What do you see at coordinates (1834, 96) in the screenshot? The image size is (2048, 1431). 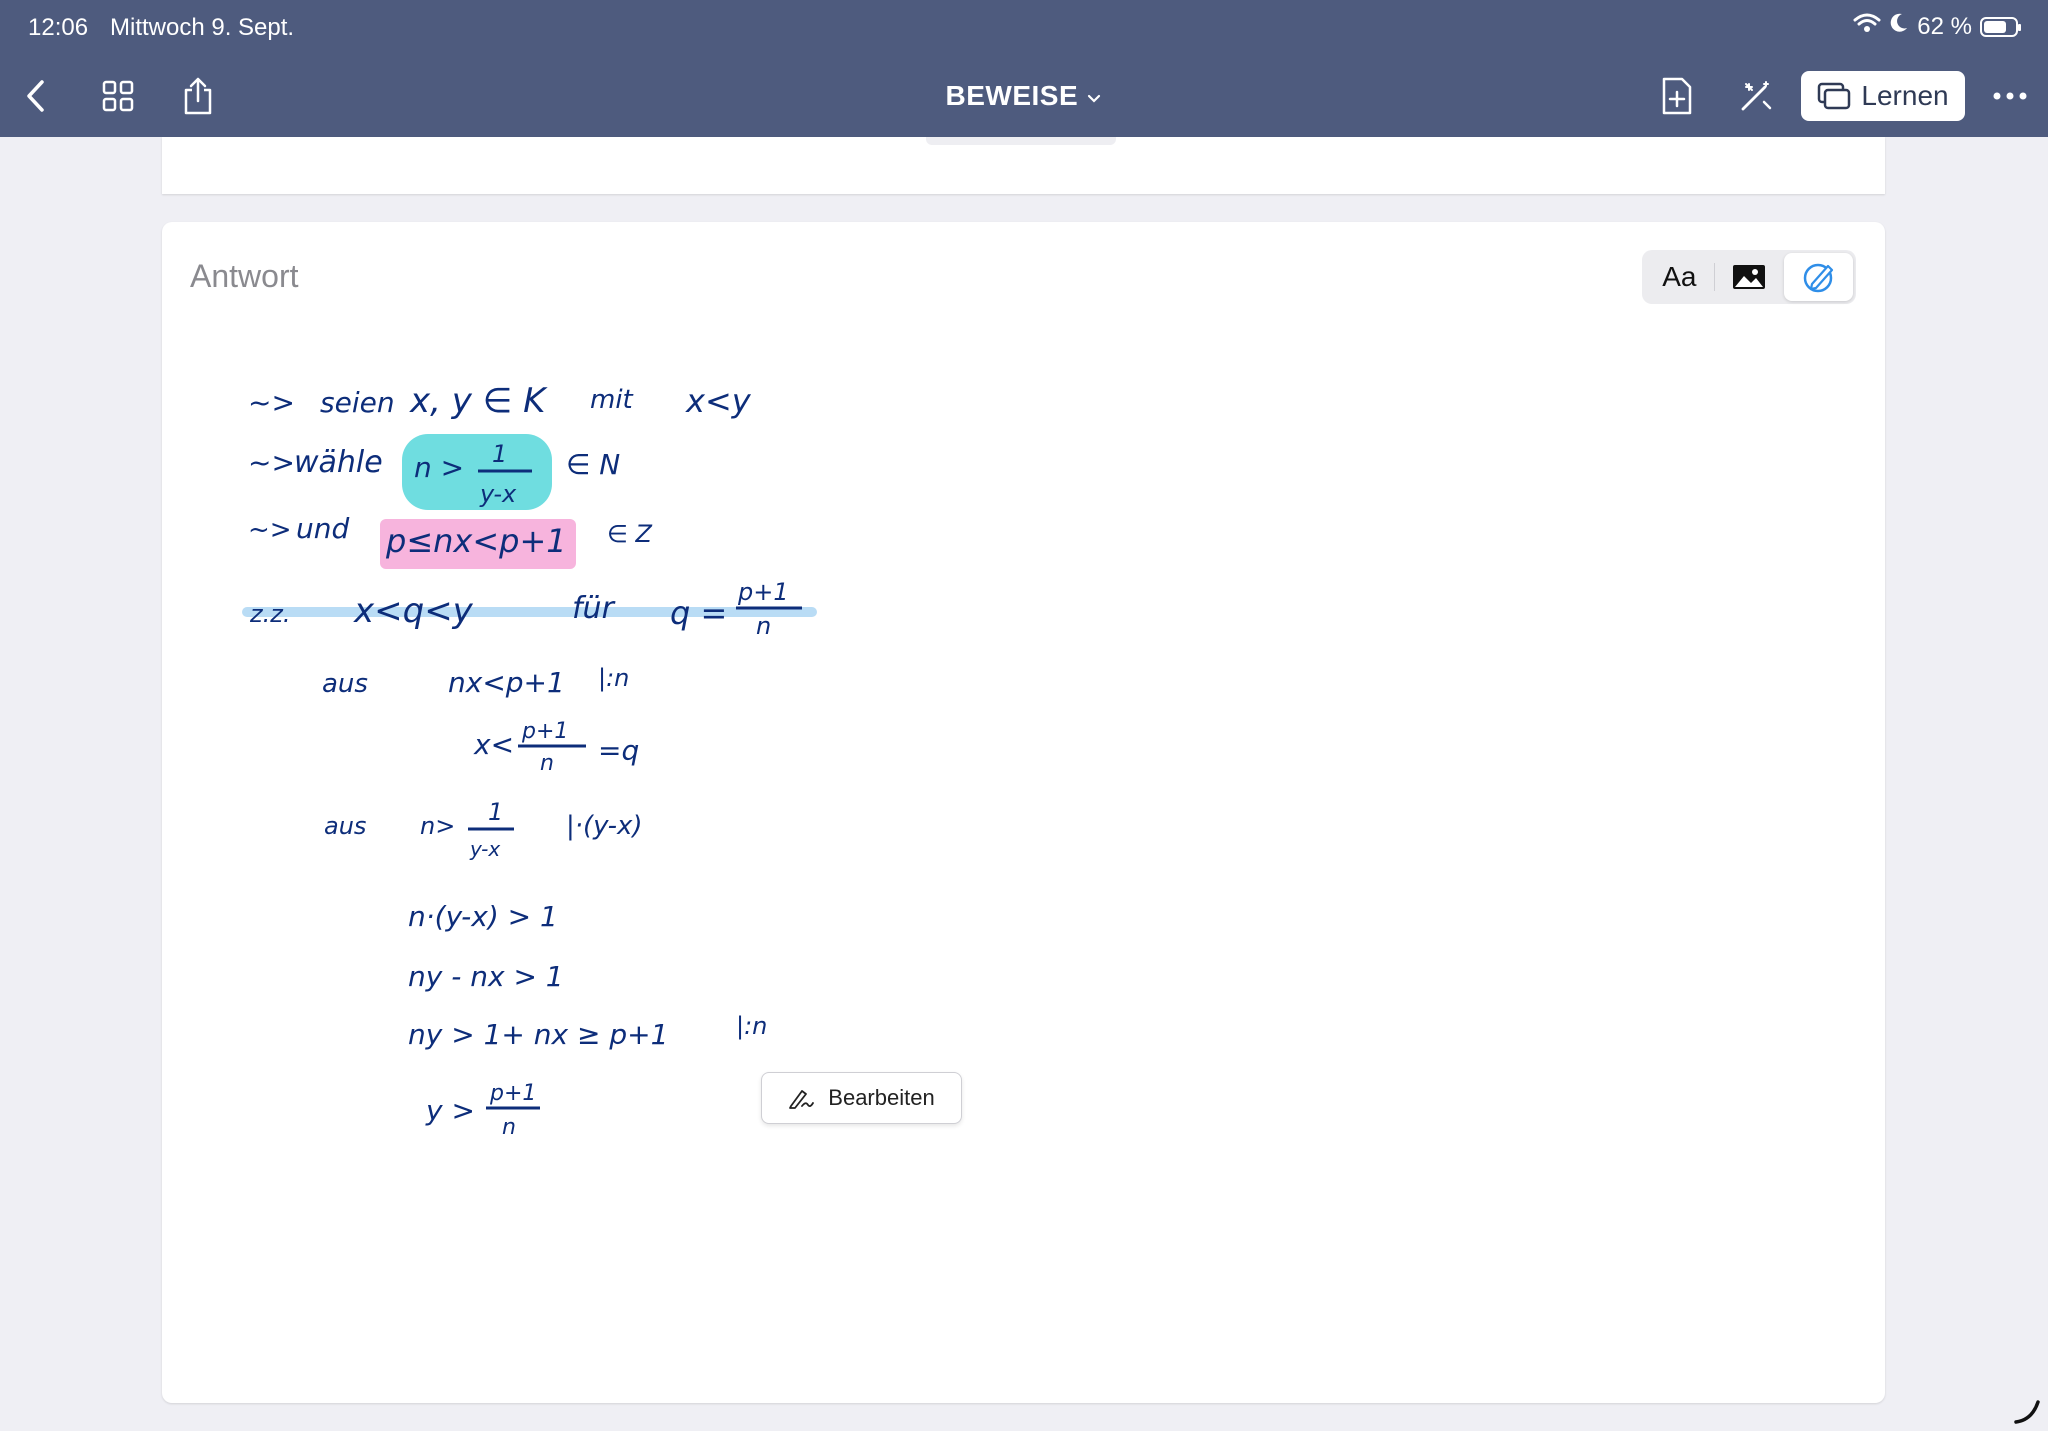 I see `cards-icon` at bounding box center [1834, 96].